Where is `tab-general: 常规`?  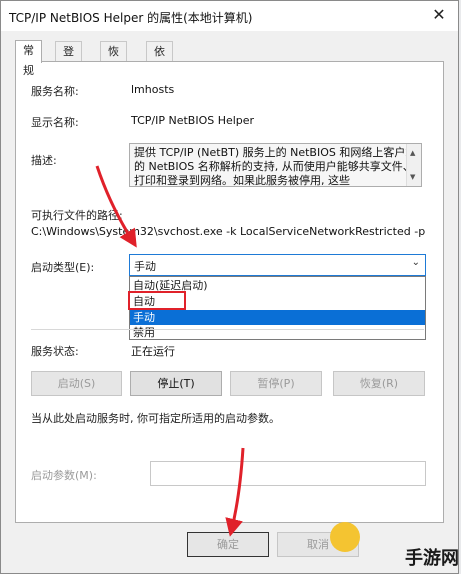
tab-general: 常规 is located at coordinates (28, 58).